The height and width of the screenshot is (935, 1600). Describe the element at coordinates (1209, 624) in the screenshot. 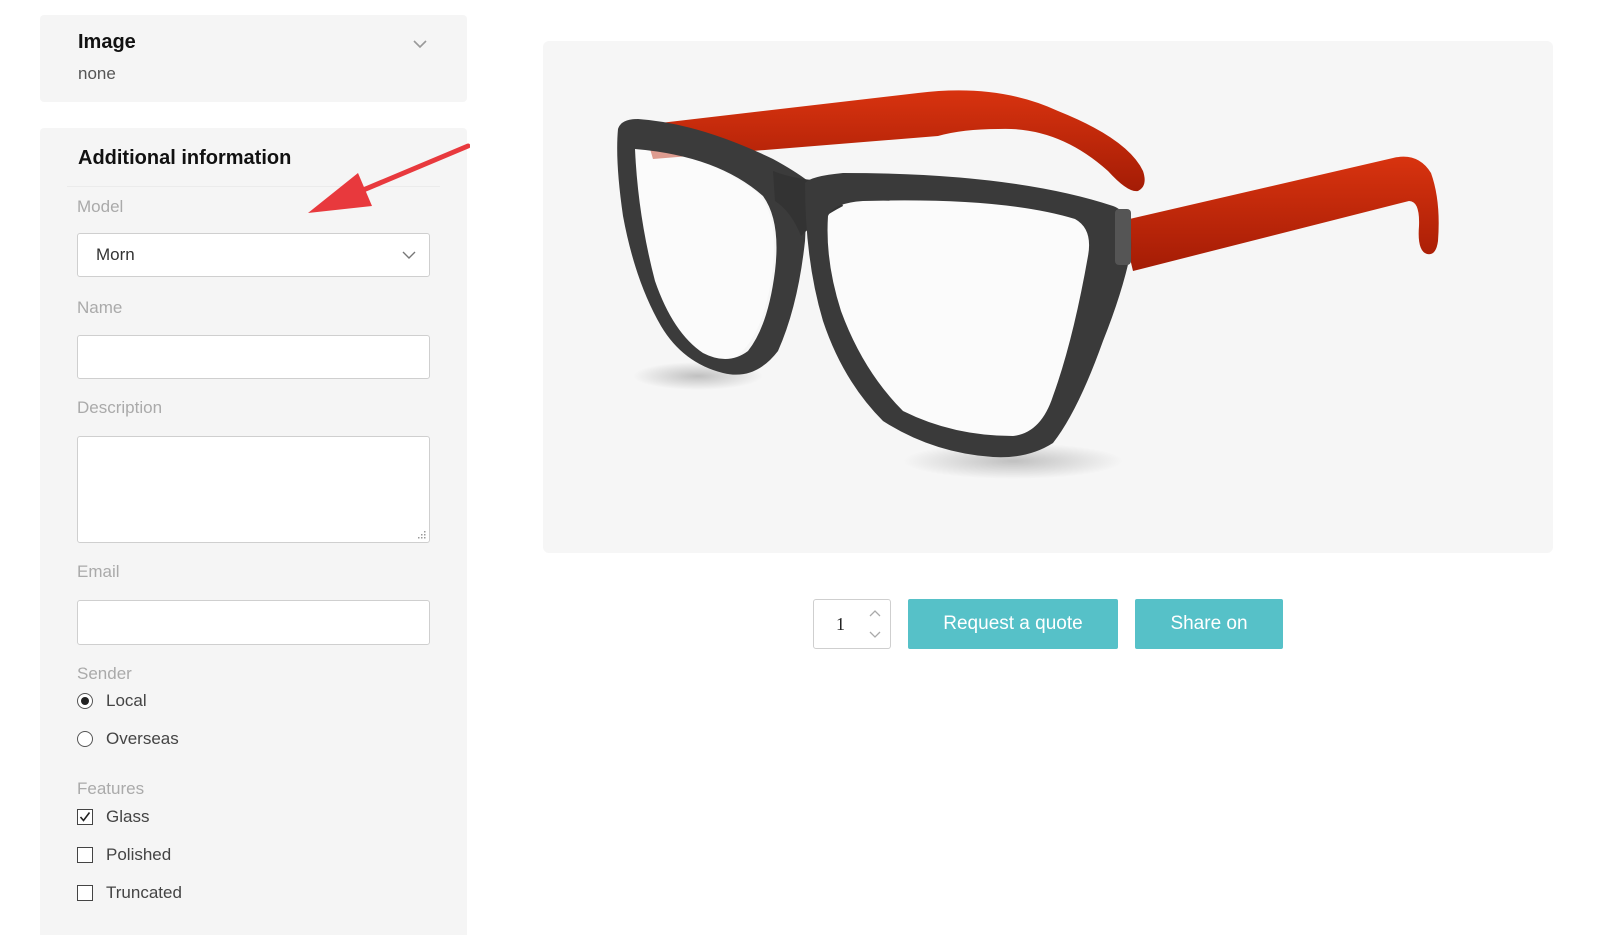

I see `share-button: Share on` at that location.